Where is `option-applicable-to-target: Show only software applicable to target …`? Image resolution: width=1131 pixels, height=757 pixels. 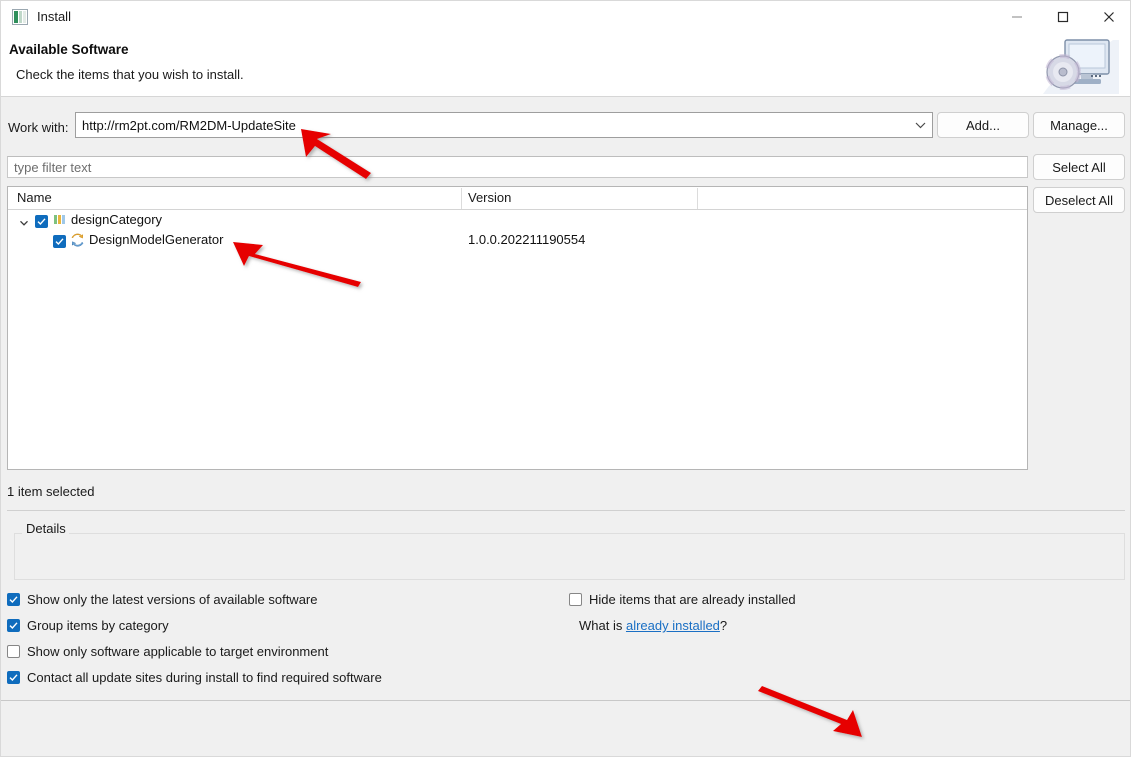
option-applicable-to-target: Show only software applicable to target … is located at coordinates (167, 651).